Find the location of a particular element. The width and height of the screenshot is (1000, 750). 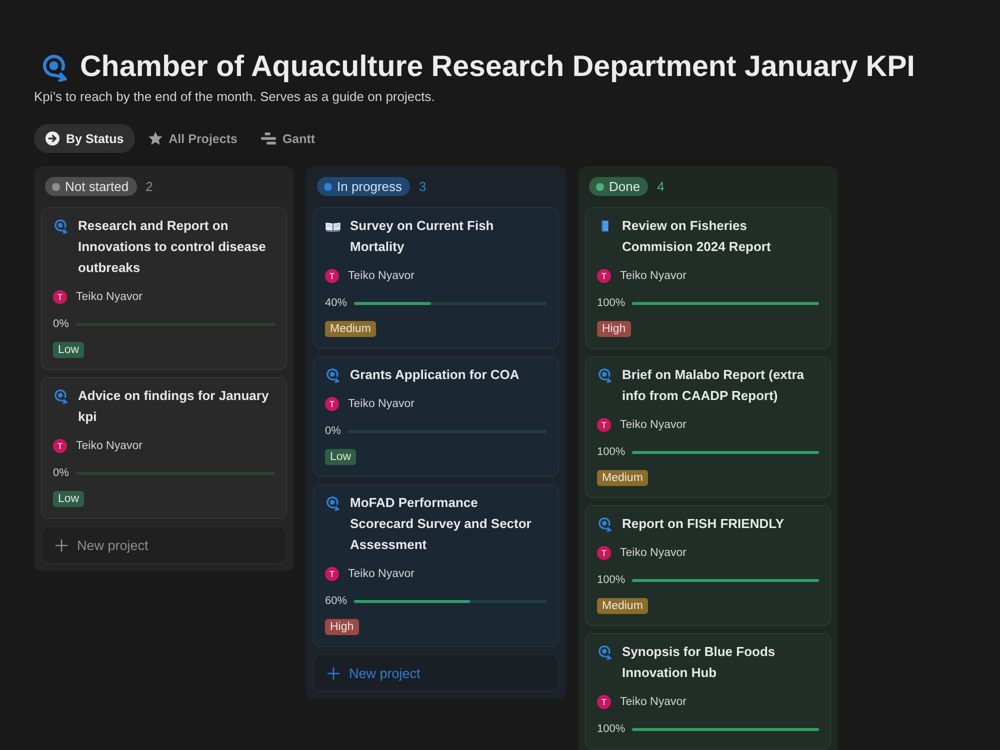

card-title: Synopsis for Blue Foods Innovation Hub is located at coordinates (699, 662).